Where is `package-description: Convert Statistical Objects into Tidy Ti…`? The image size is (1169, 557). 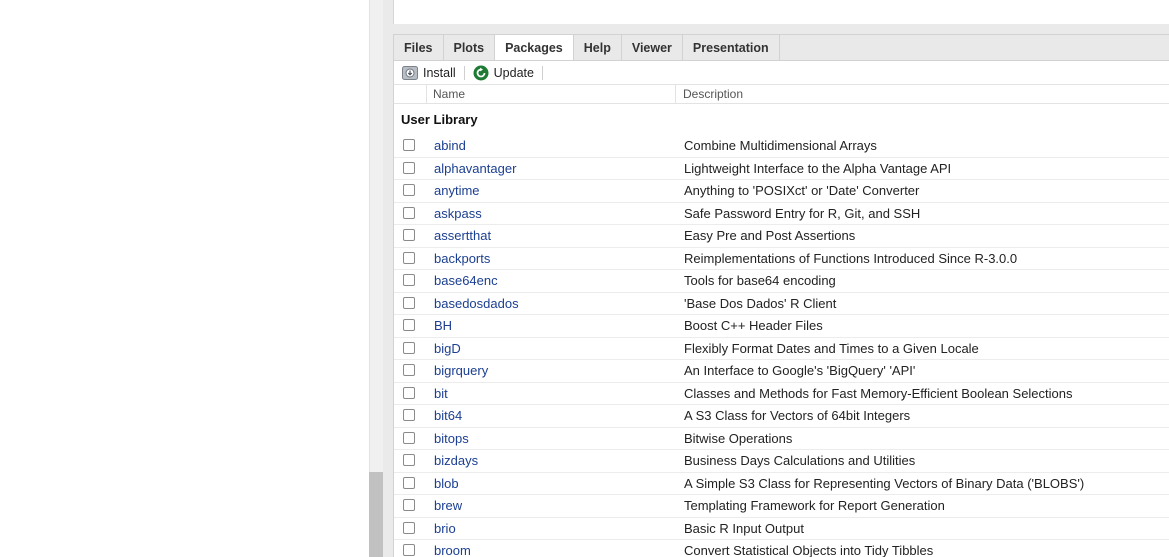
package-description: Convert Statistical Objects into Tidy Ti… is located at coordinates (809, 550).